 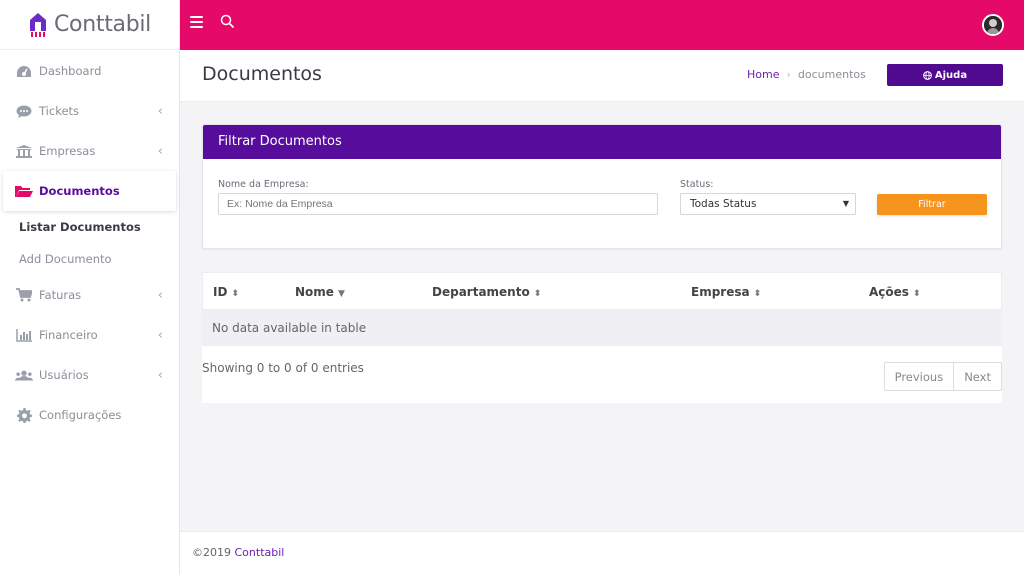 I want to click on comment-icon, so click(x=24, y=111).